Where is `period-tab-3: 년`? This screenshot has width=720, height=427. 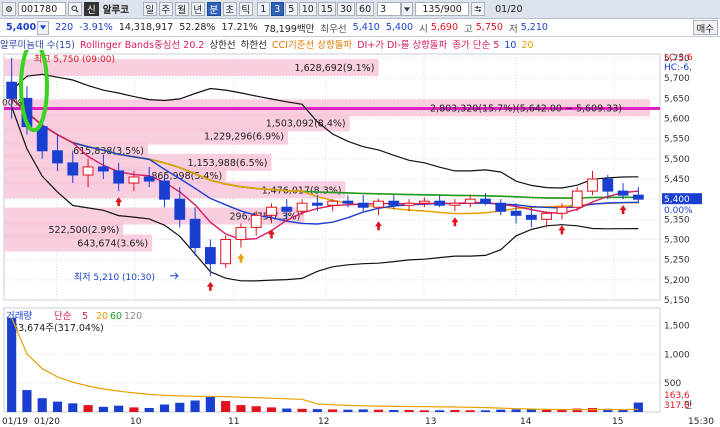
period-tab-3: 년 is located at coordinates (197, 9).